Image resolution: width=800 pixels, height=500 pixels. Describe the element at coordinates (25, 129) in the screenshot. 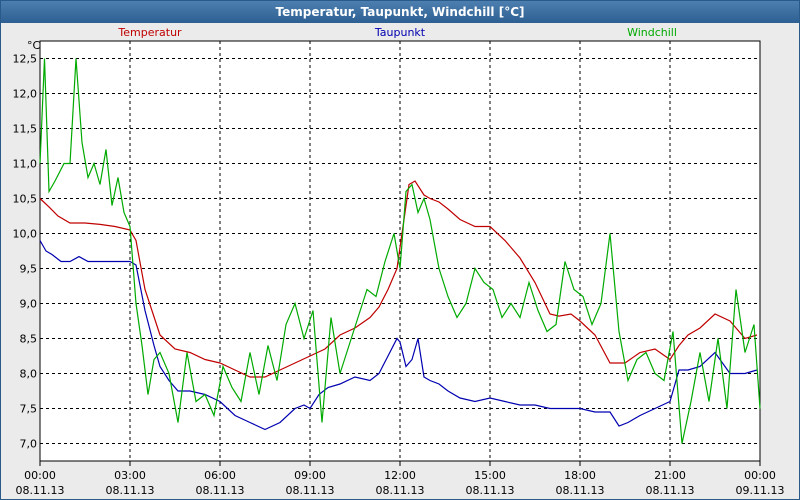

I see `y-tick-label: 11,5` at that location.